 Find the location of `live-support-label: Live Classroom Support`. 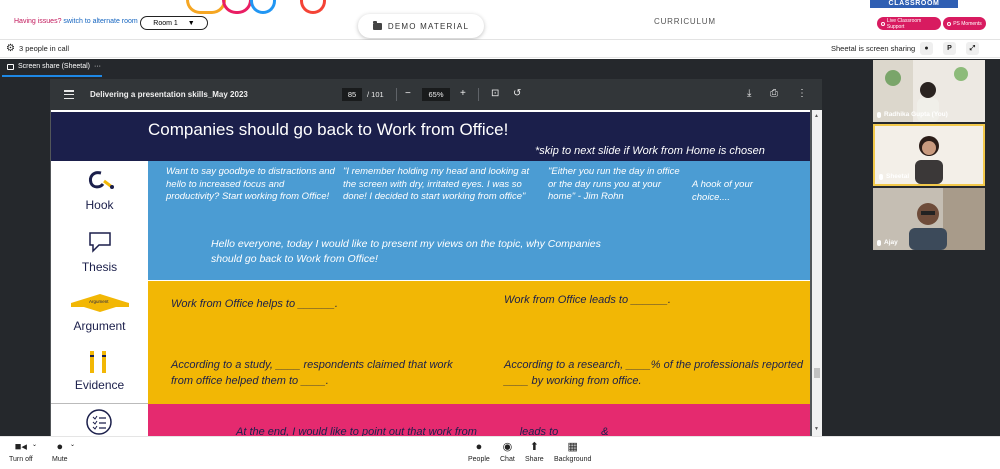

live-support-label: Live Classroom Support is located at coordinates (904, 23).